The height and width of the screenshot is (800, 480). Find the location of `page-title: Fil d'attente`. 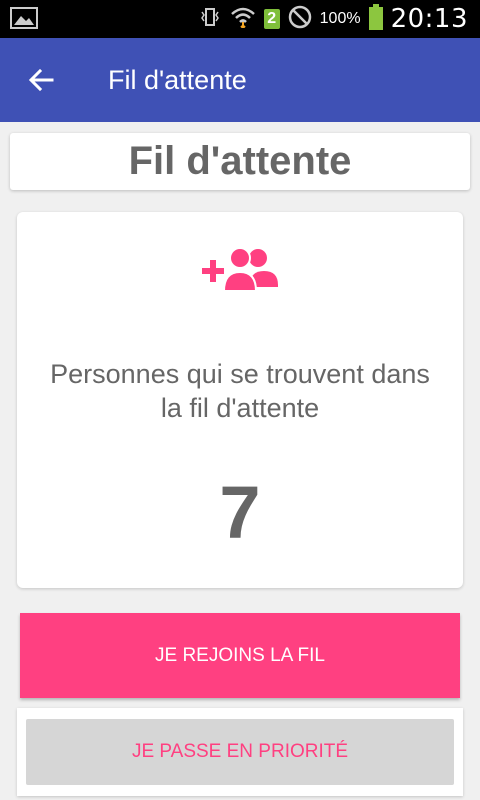

page-title: Fil d'attente is located at coordinates (240, 161).